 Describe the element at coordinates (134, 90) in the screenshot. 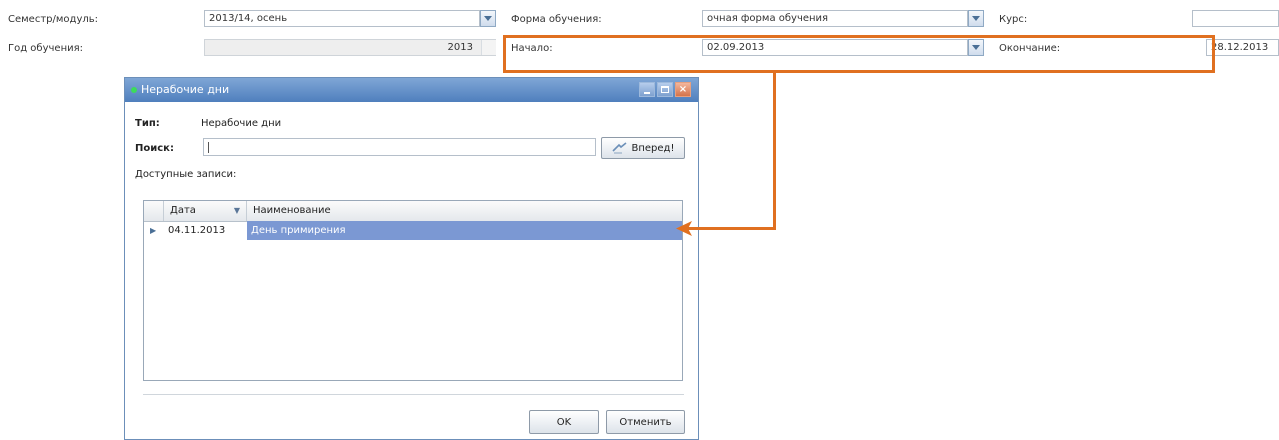

I see `window-status-icon` at that location.